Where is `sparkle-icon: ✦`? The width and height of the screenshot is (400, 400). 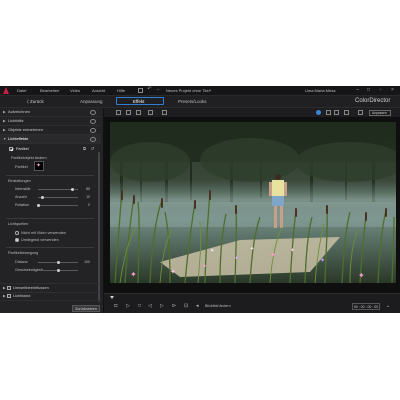
sparkle-icon: ✦ is located at coordinates (39, 166).